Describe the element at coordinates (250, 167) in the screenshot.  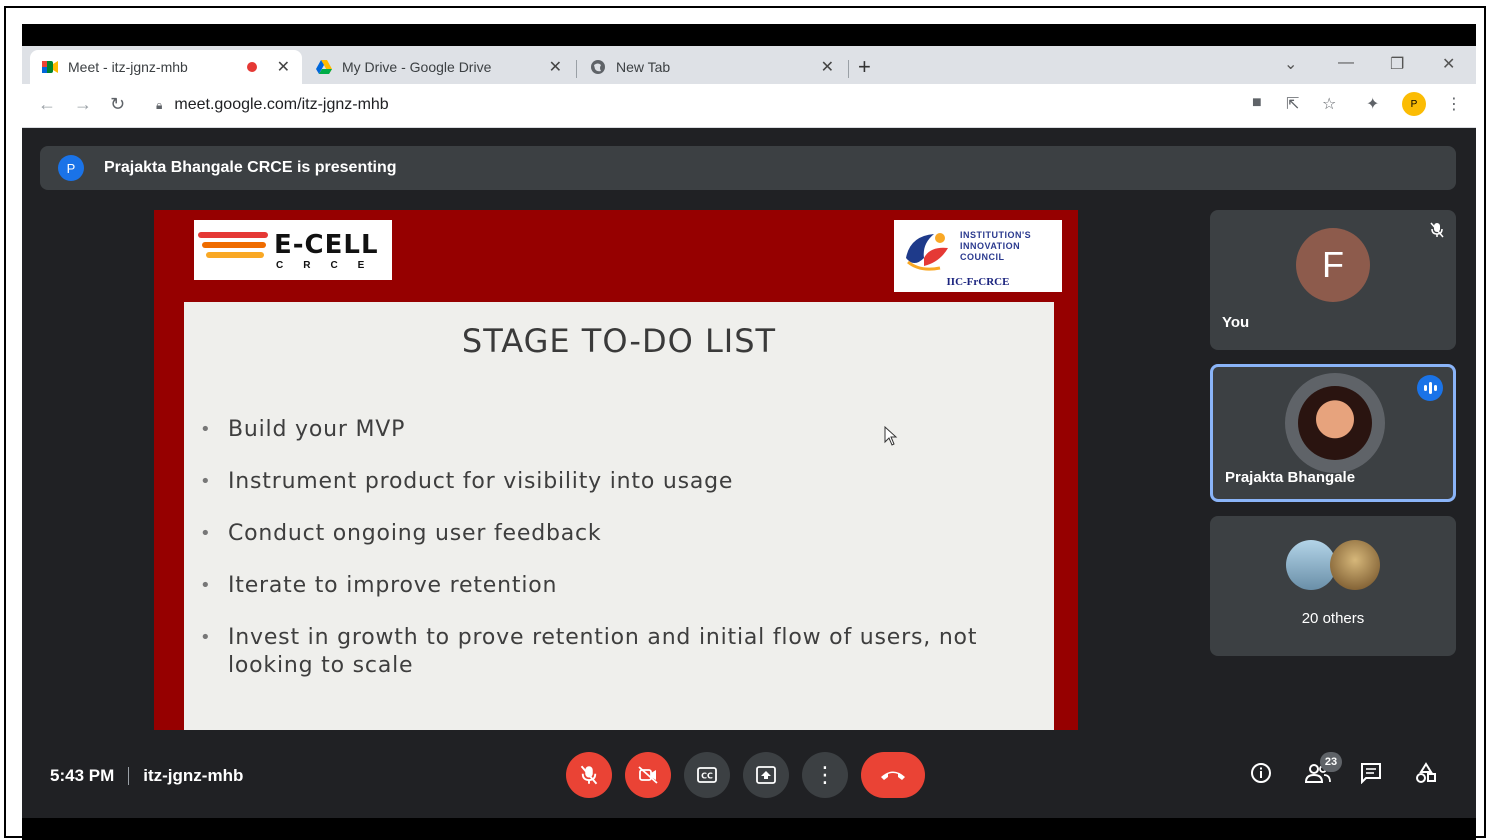
I see `presenting-text: Prajakta Bhangale CRCE is presenting` at that location.